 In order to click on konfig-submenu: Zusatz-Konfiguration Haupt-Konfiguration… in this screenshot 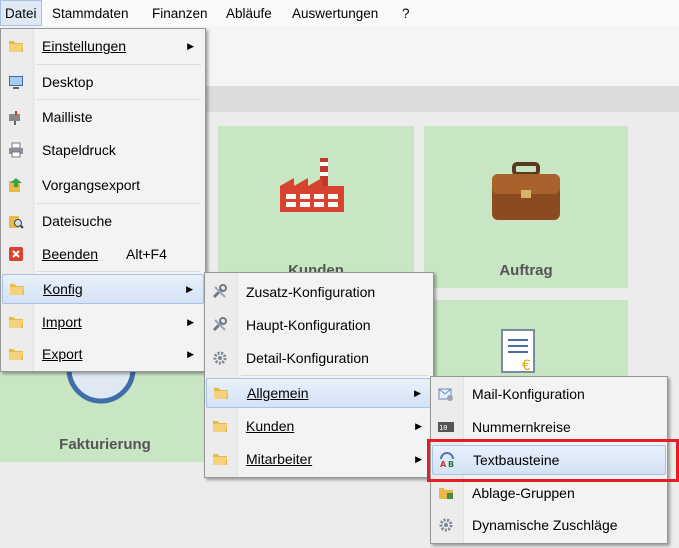, I will do `click(319, 375)`.